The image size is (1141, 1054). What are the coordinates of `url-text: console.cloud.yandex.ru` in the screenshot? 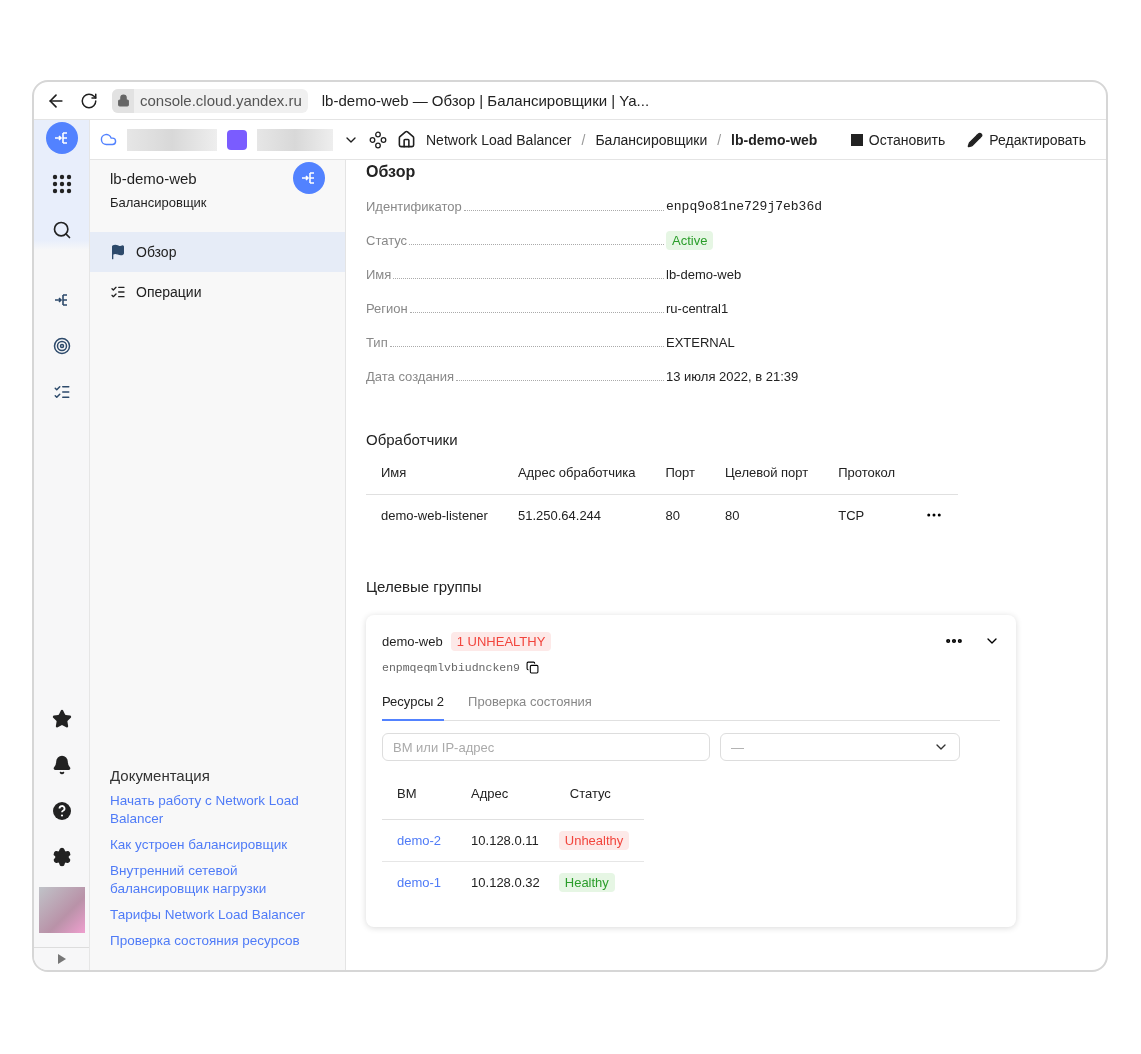 It's located at (221, 100).